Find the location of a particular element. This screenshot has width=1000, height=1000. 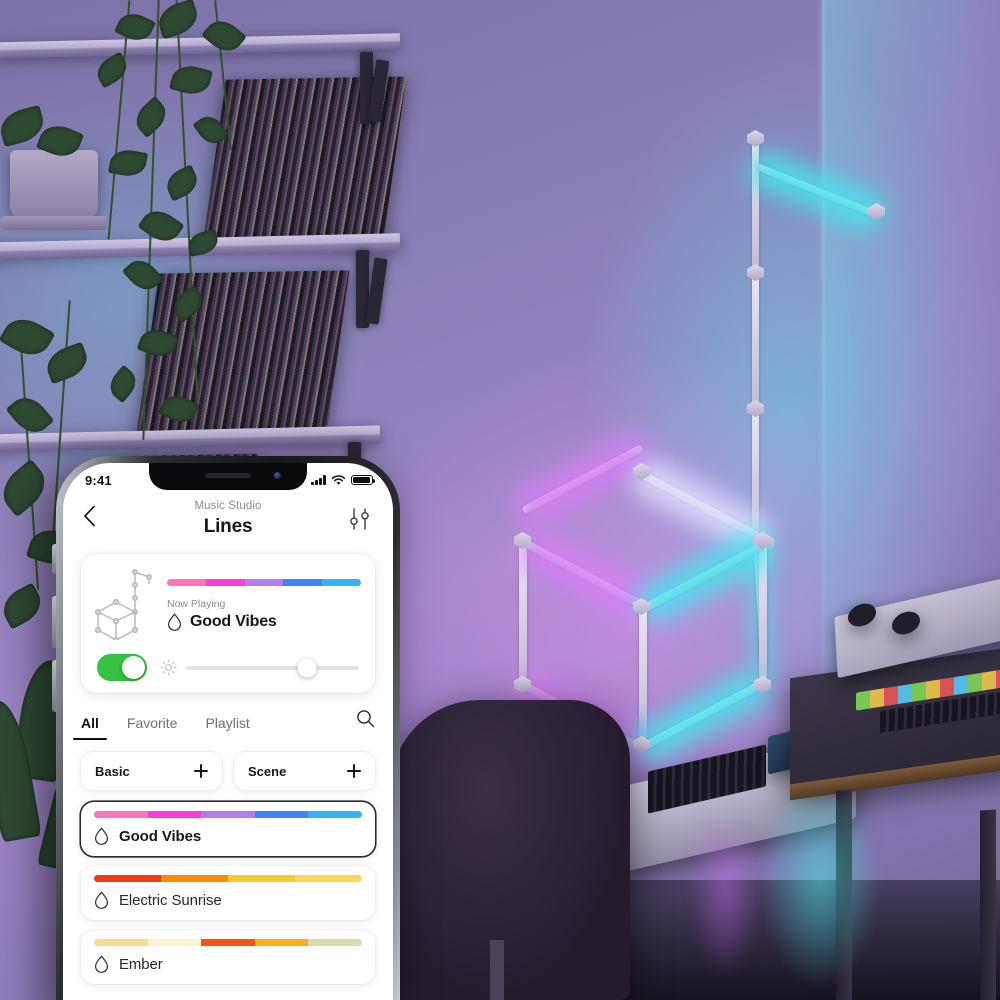

nav-bar: Music Studio Lines is located at coordinates (228, 520).